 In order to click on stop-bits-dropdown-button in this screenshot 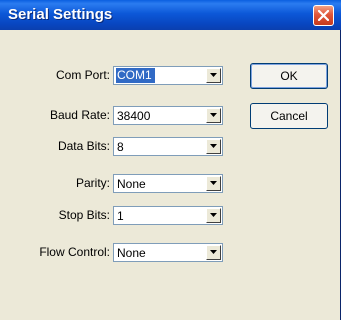, I will do `click(213, 215)`.